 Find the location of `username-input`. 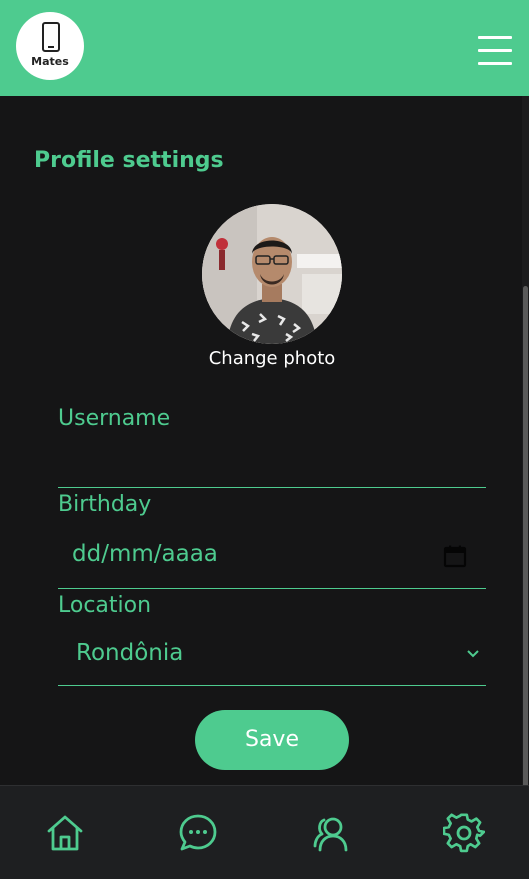

username-input is located at coordinates (272, 463).